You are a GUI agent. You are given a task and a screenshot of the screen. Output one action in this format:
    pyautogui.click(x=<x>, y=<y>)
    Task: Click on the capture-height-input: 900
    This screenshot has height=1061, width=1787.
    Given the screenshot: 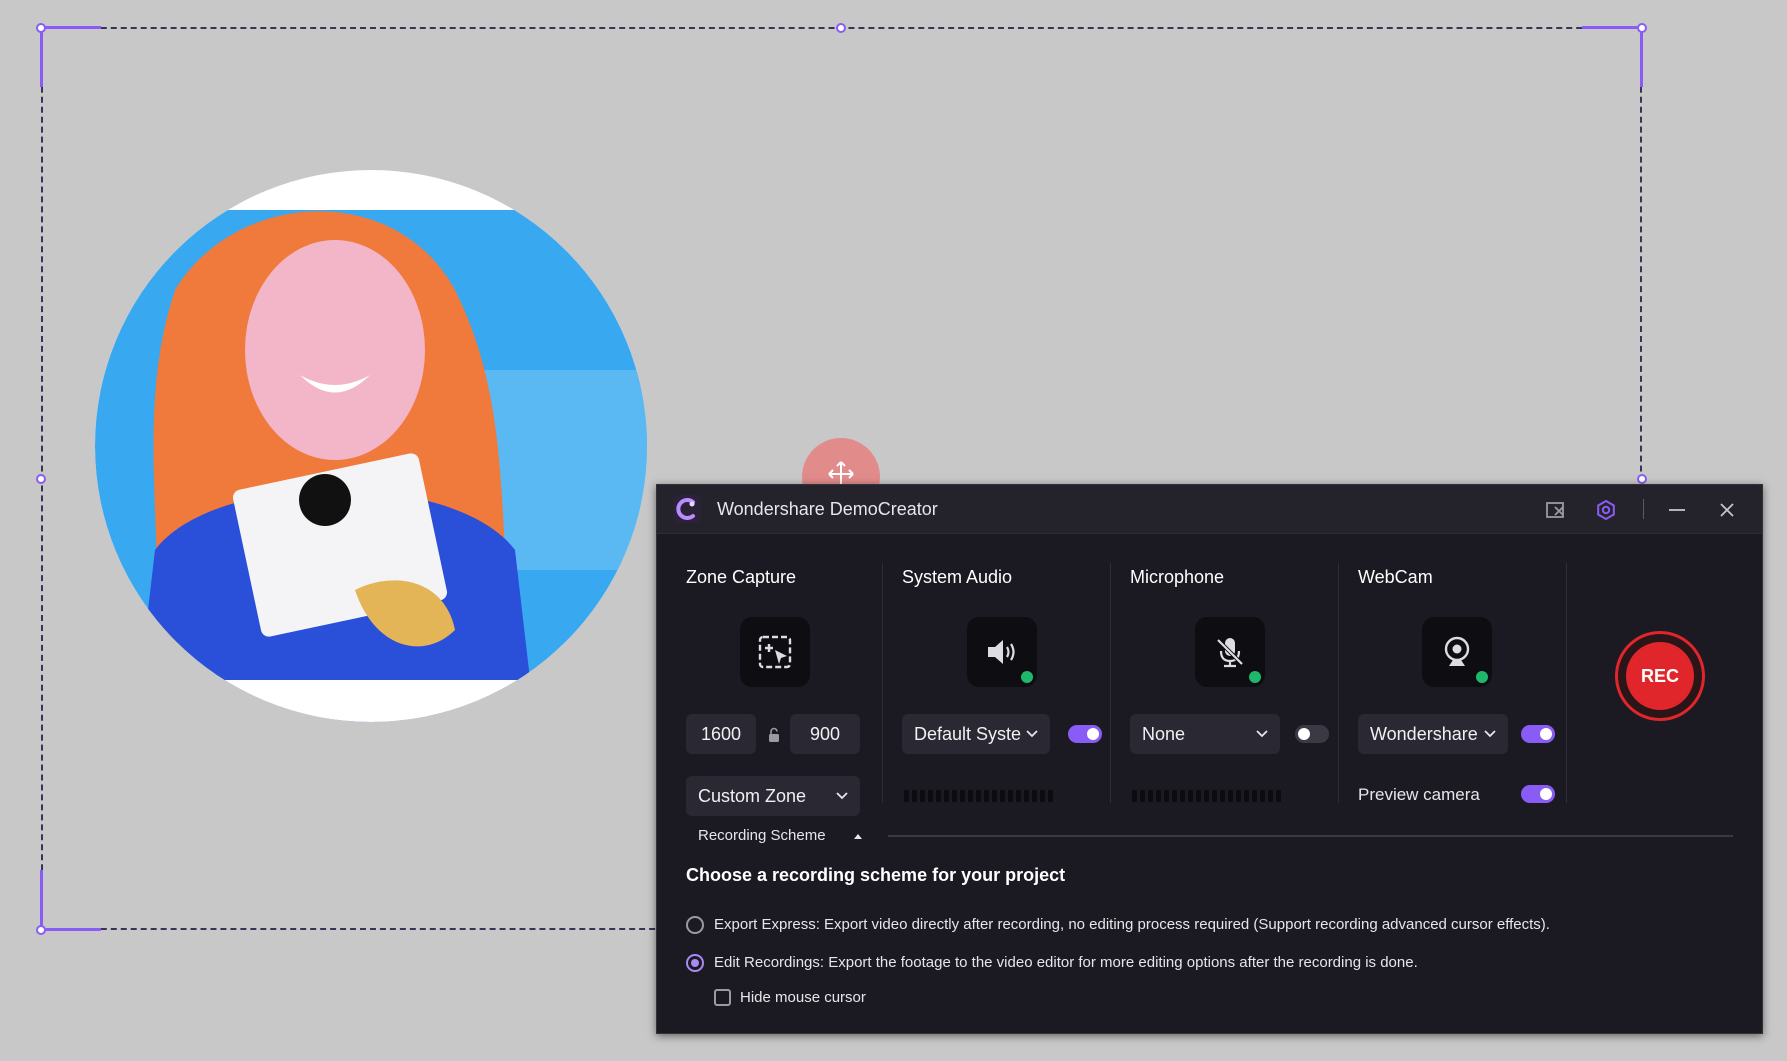 What is the action you would take?
    pyautogui.click(x=825, y=734)
    